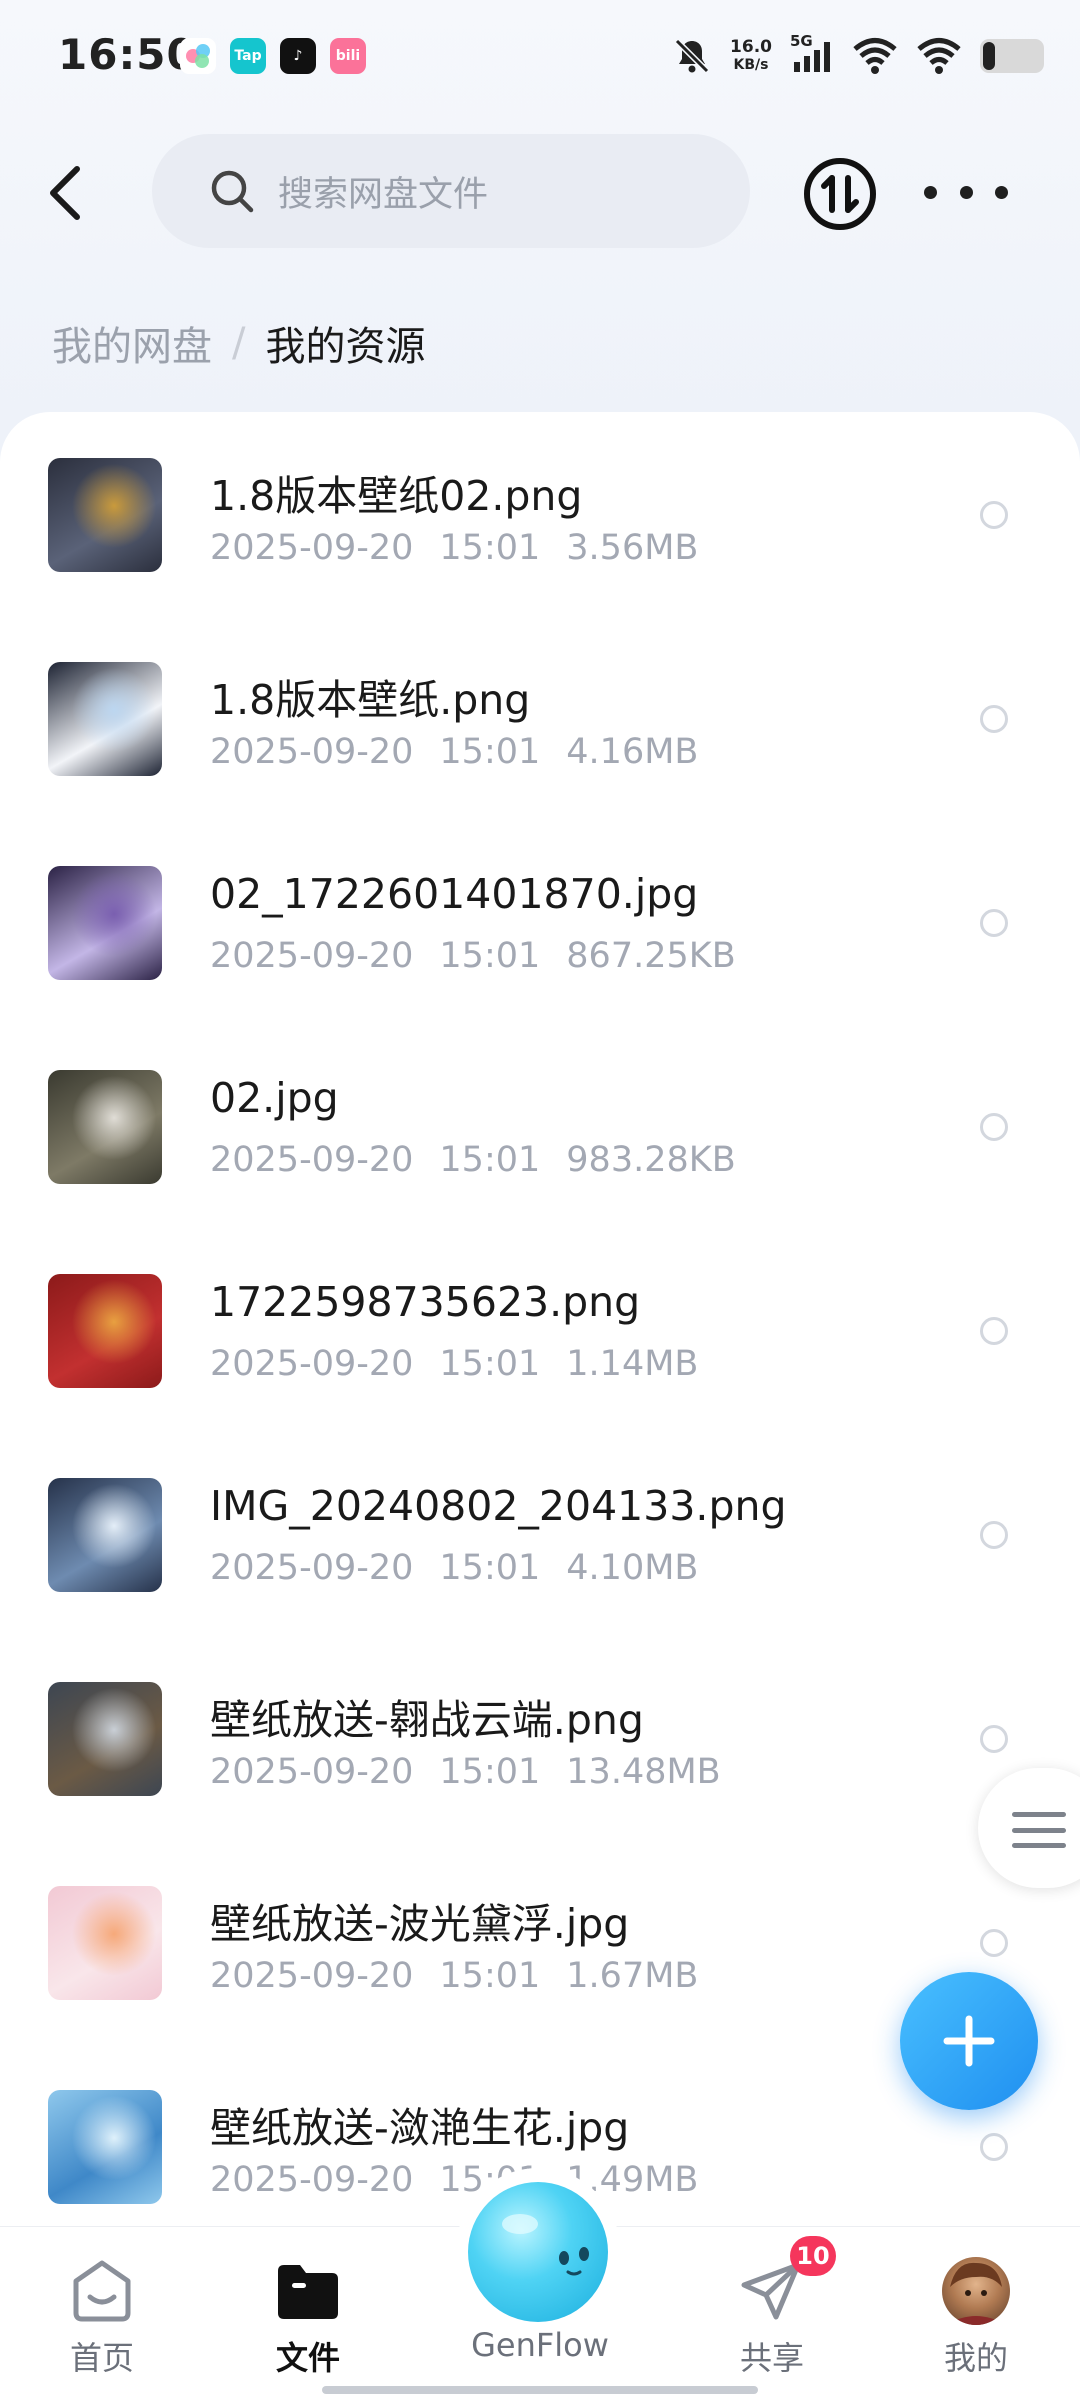 The height and width of the screenshot is (2401, 1080). What do you see at coordinates (345, 347) in the screenshot?
I see `breadcrumb-current: 我的资源` at bounding box center [345, 347].